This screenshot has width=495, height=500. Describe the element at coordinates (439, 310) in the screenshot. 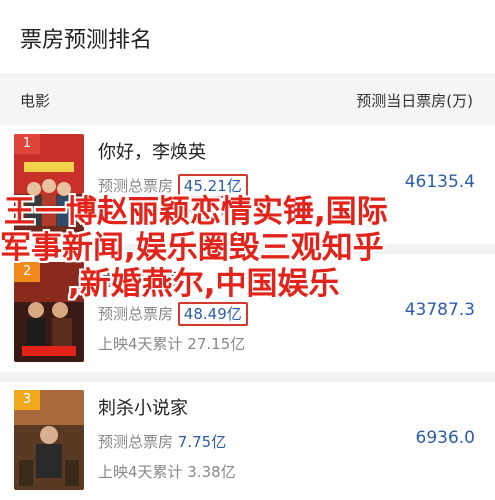

I see `today-box-office-value: 43787.3` at that location.